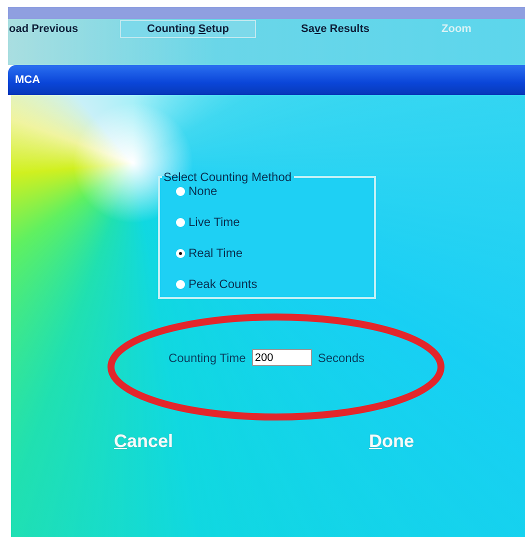 The width and height of the screenshot is (525, 537). I want to click on menu-tab: oad Previous, so click(62, 29).